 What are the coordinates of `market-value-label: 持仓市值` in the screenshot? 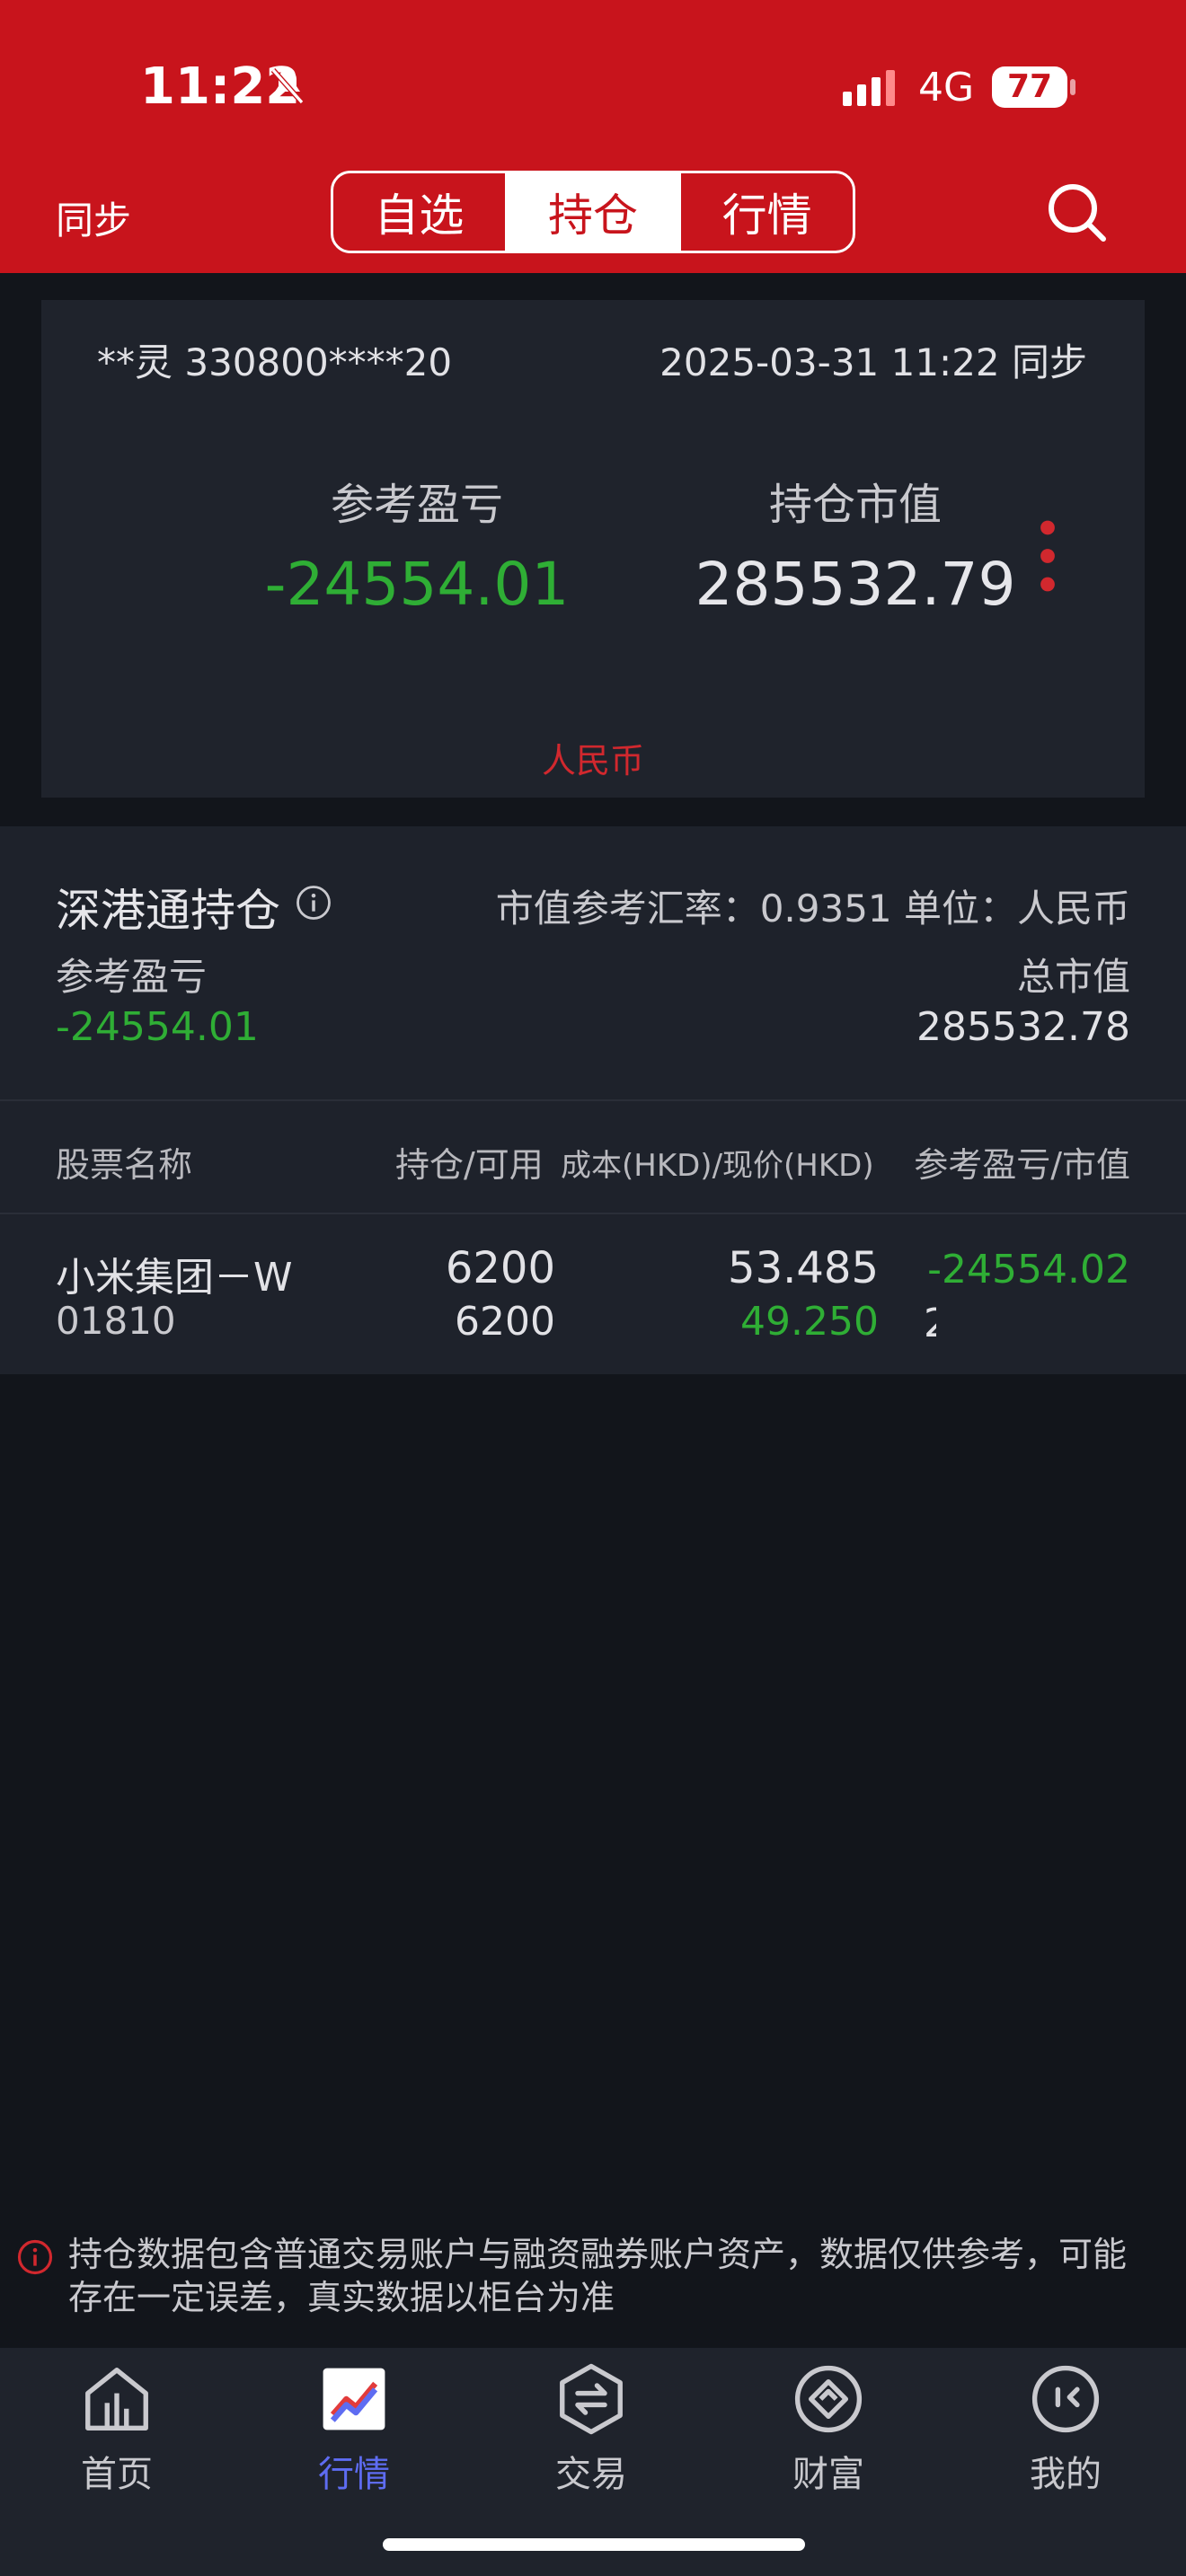 It's located at (855, 505).